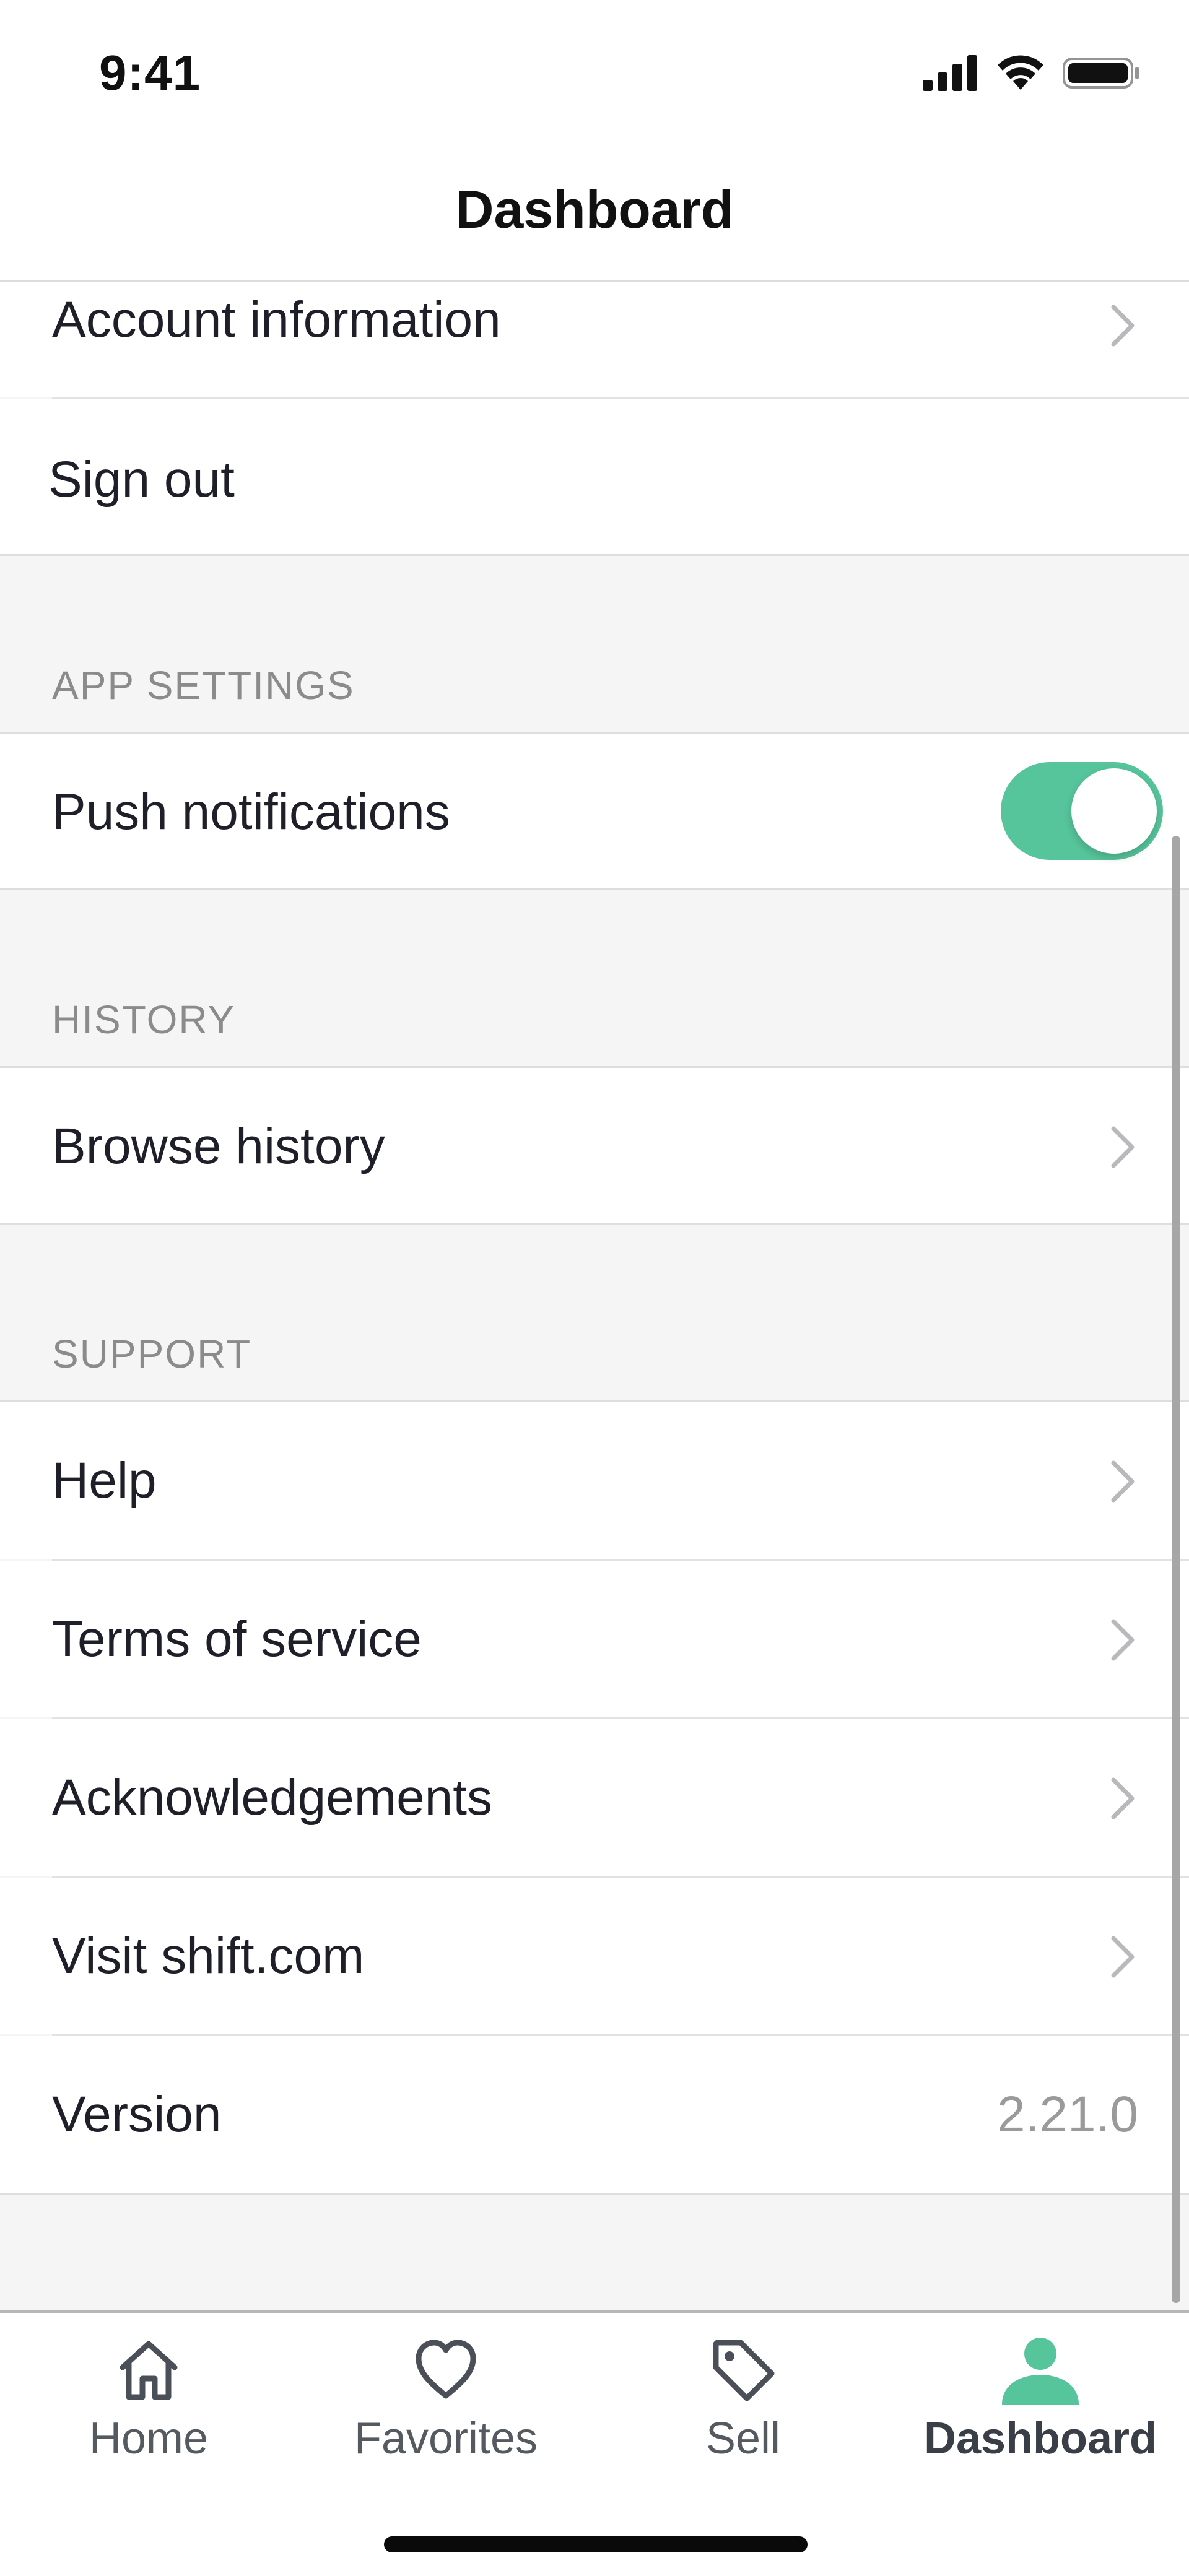  Describe the element at coordinates (149, 2438) in the screenshot. I see `tab-home-label: Home` at that location.